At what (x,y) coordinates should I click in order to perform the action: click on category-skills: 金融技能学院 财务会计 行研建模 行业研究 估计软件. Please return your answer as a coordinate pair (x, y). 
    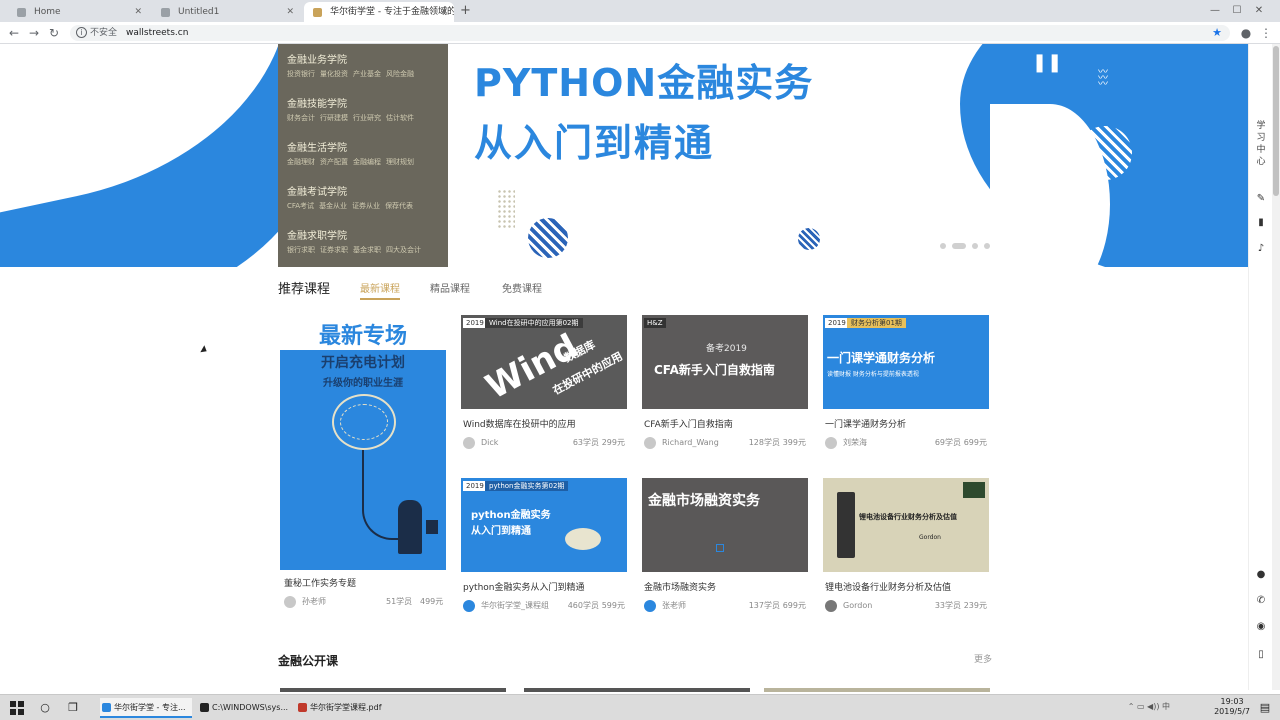
    Looking at the image, I should click on (362, 111).